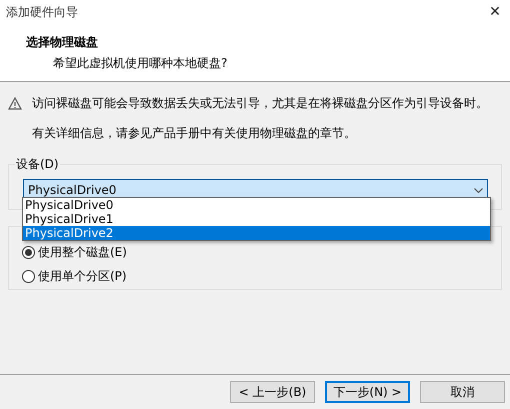 The height and width of the screenshot is (409, 510). What do you see at coordinates (37, 164) in the screenshot?
I see `group-label: 设备(D)` at bounding box center [37, 164].